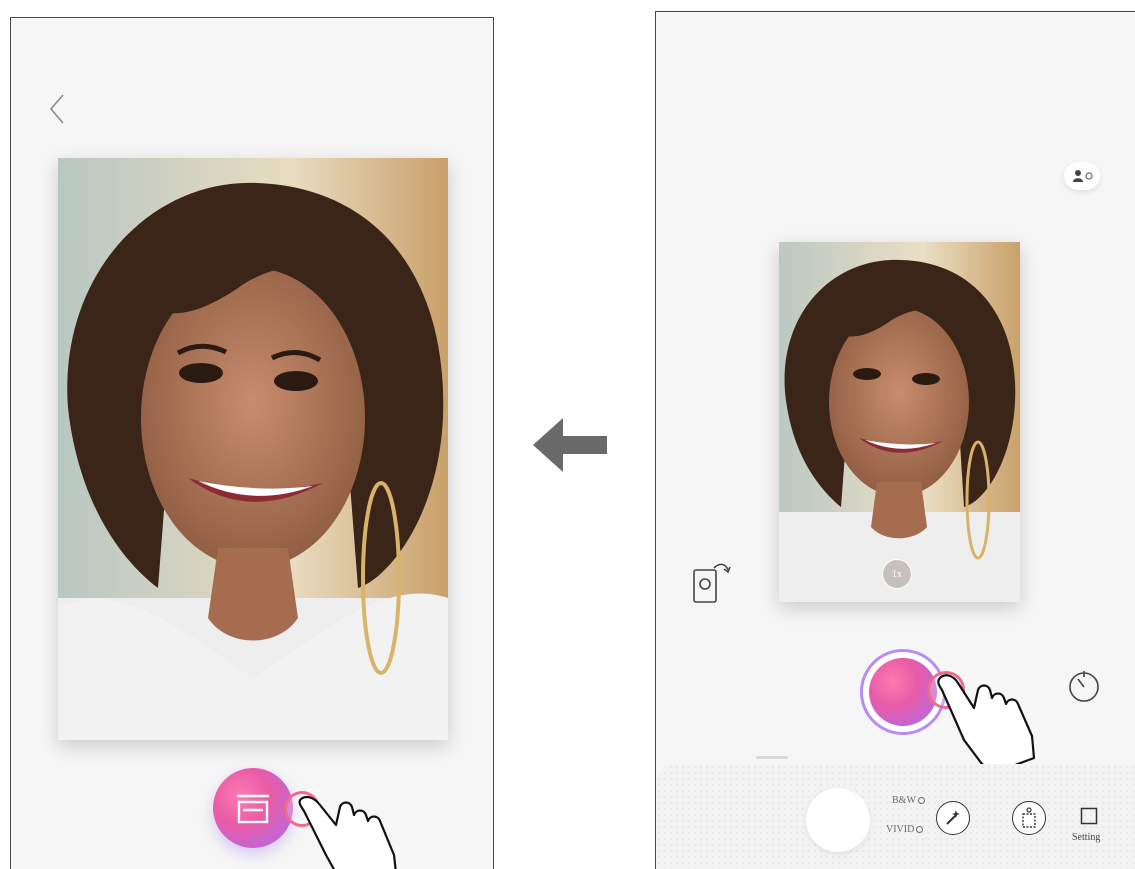  What do you see at coordinates (1089, 816) in the screenshot?
I see `square-icon` at bounding box center [1089, 816].